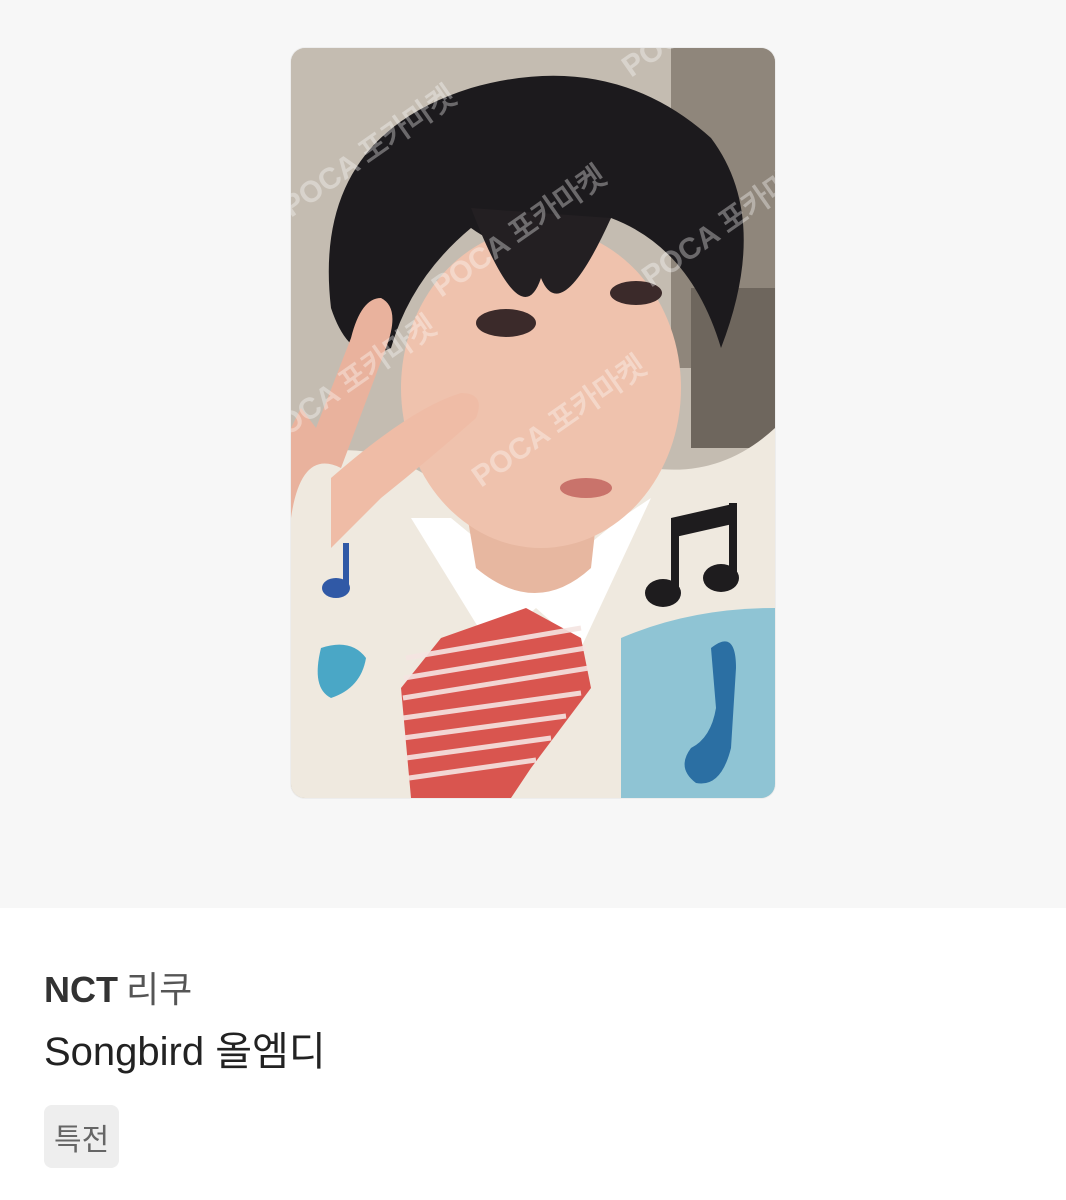 This screenshot has width=1066, height=1200. What do you see at coordinates (185, 1052) in the screenshot?
I see `product-title: Songbird 올엠디` at bounding box center [185, 1052].